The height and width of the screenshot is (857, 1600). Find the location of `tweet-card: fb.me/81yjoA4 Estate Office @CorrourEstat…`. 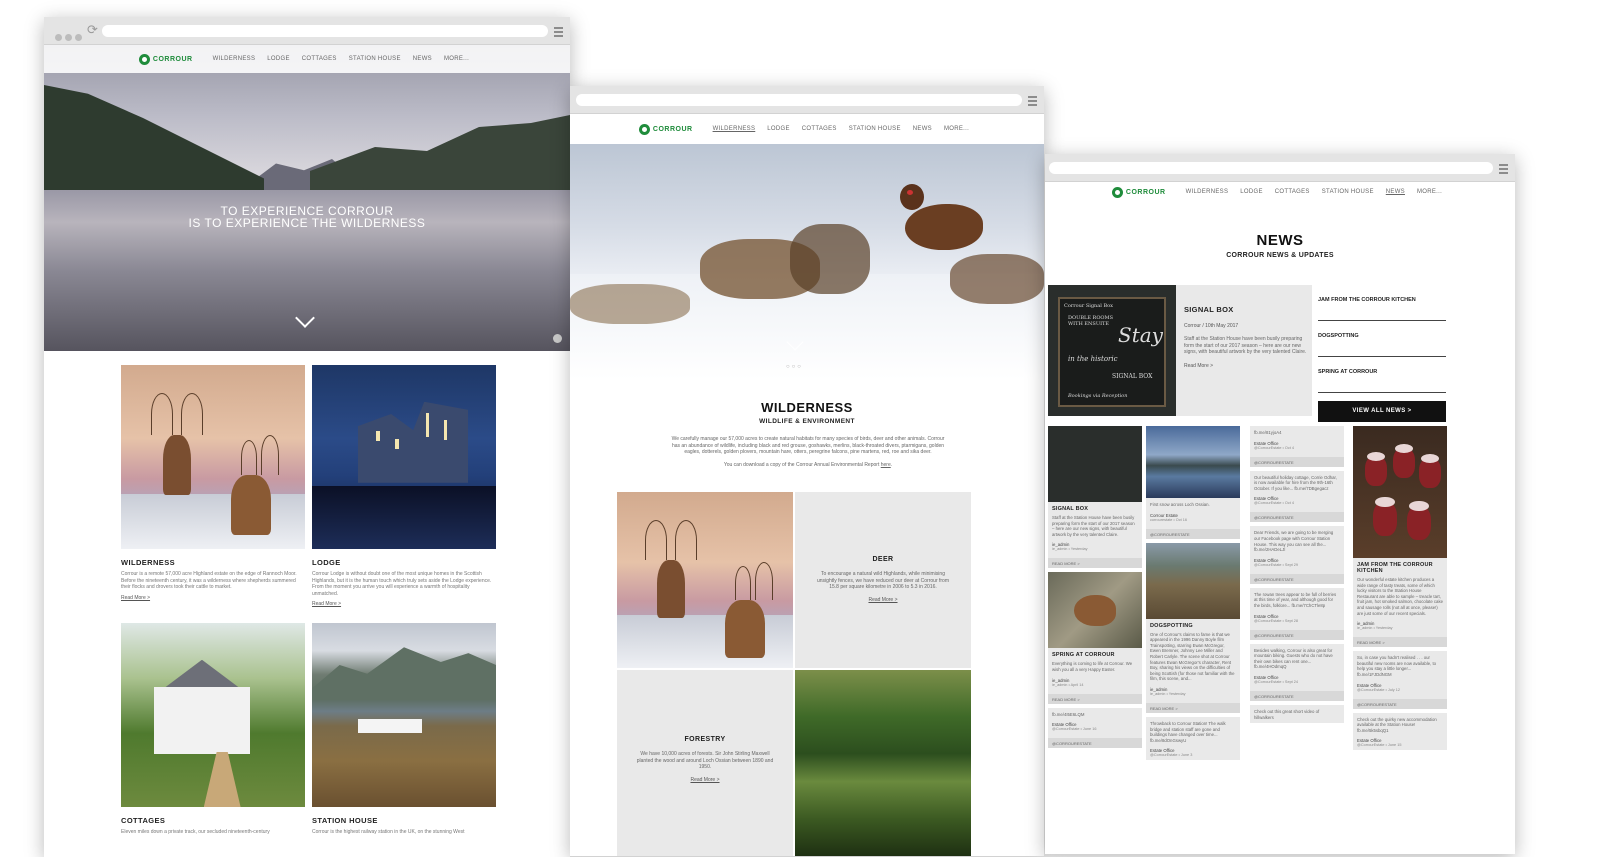

tweet-card: fb.me/81yjoA4 Estate Office @CorrourEstat… is located at coordinates (1297, 446).